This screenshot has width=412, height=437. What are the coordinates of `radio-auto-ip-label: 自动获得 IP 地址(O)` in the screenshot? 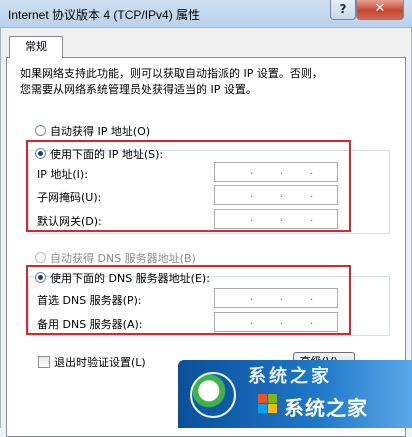 It's located at (100, 131).